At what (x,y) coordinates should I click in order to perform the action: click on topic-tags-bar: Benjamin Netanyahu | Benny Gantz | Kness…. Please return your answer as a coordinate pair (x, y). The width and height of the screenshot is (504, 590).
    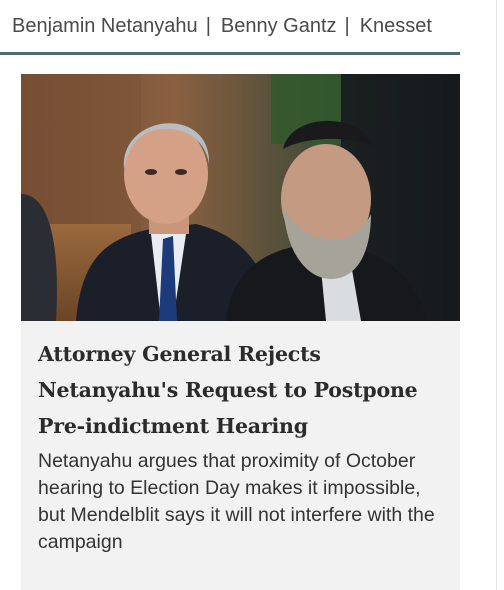
    Looking at the image, I should click on (230, 26).